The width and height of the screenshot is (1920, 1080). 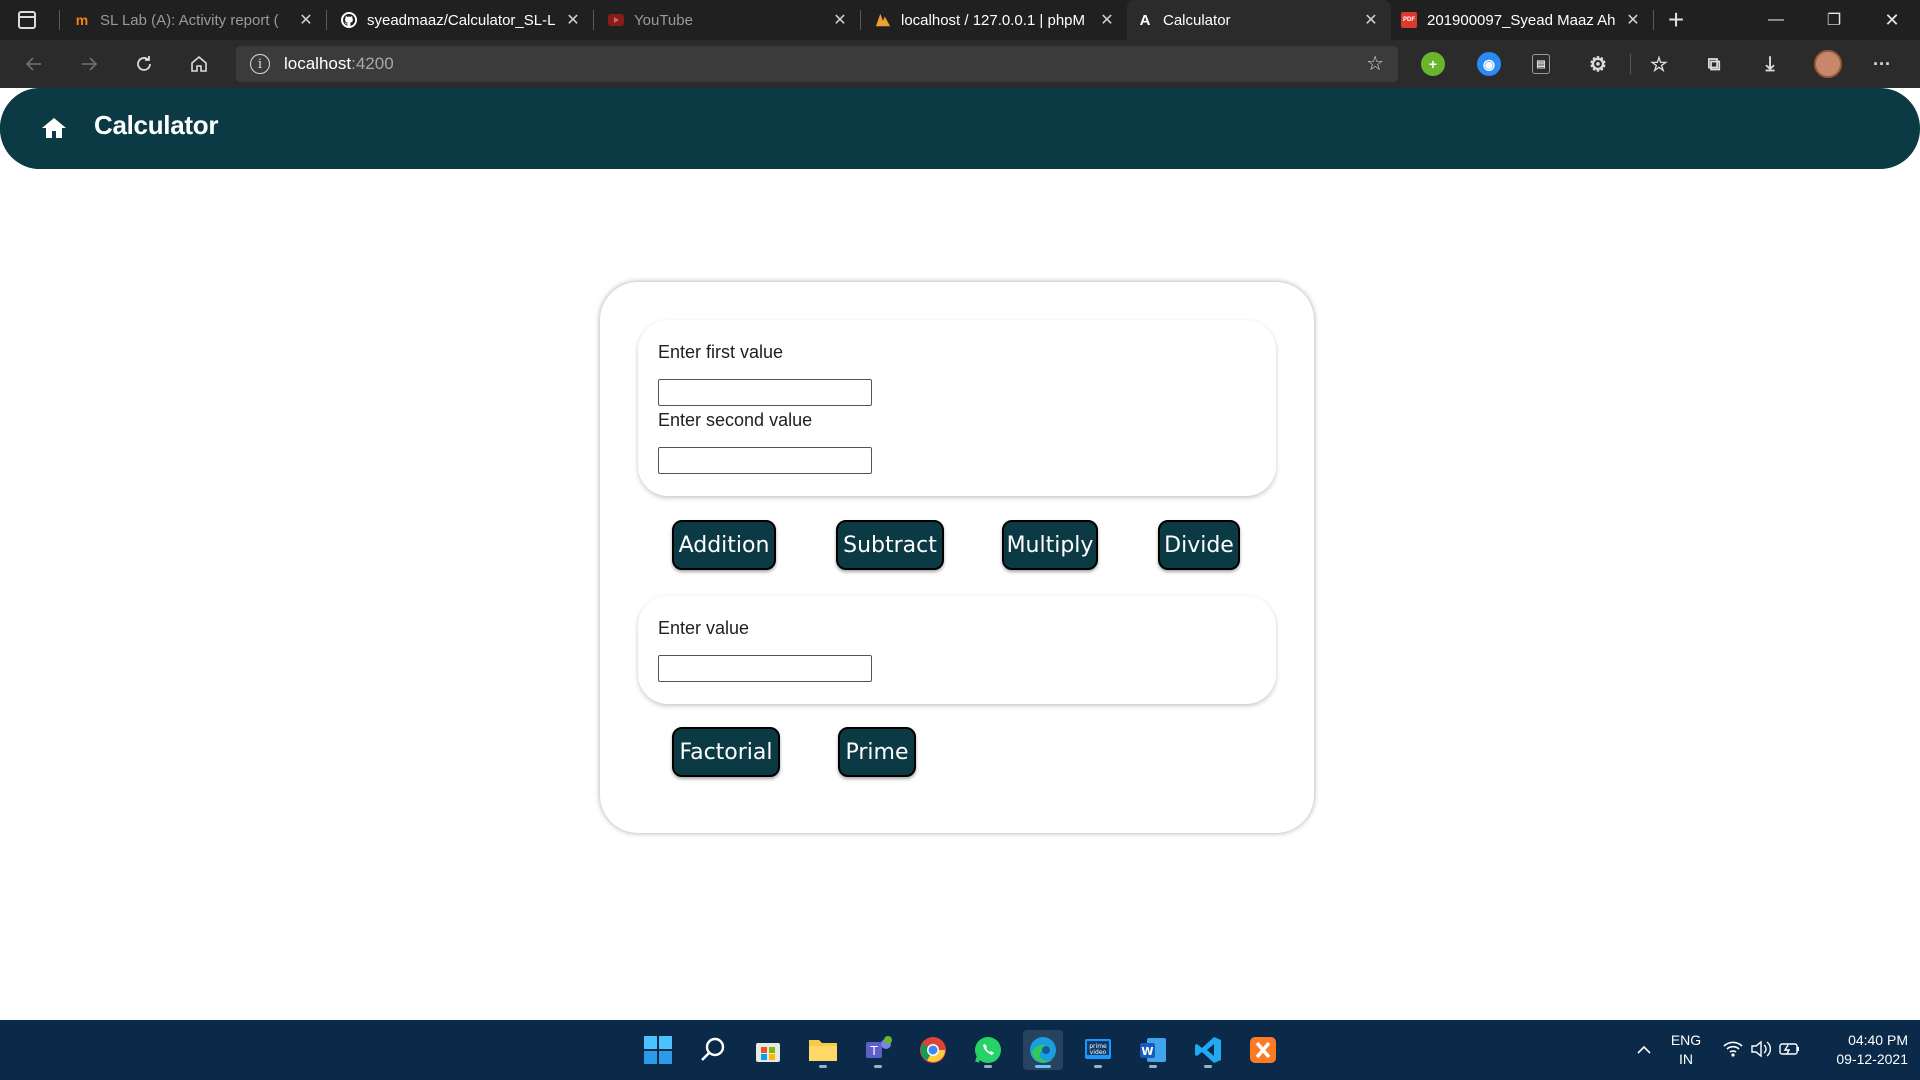 What do you see at coordinates (713, 1050) in the screenshot?
I see `search-icon` at bounding box center [713, 1050].